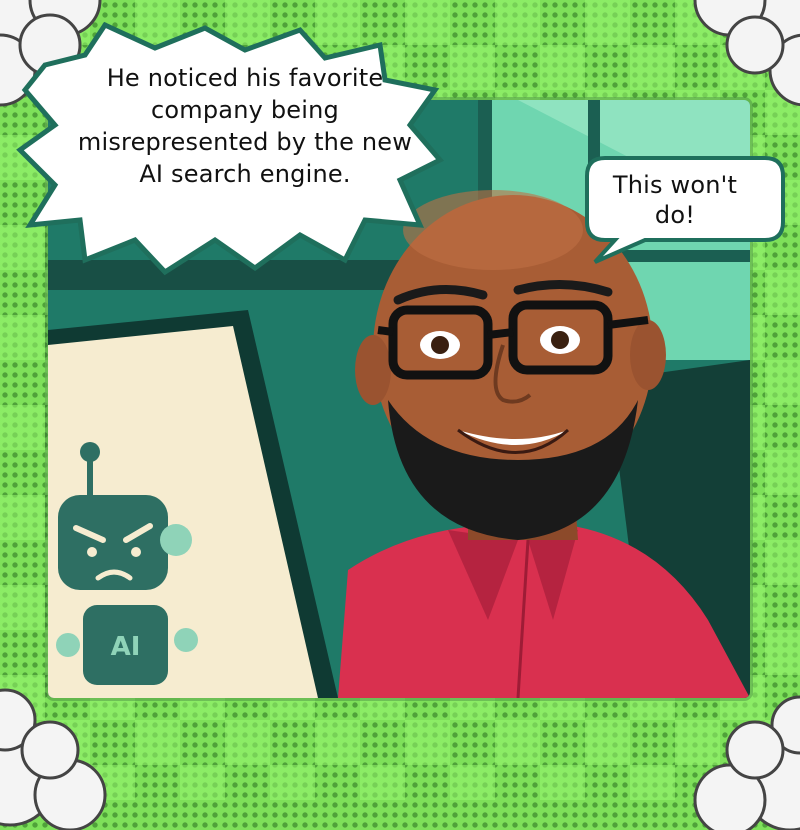  I want to click on robot-ai-badge: AI, so click(125, 647).